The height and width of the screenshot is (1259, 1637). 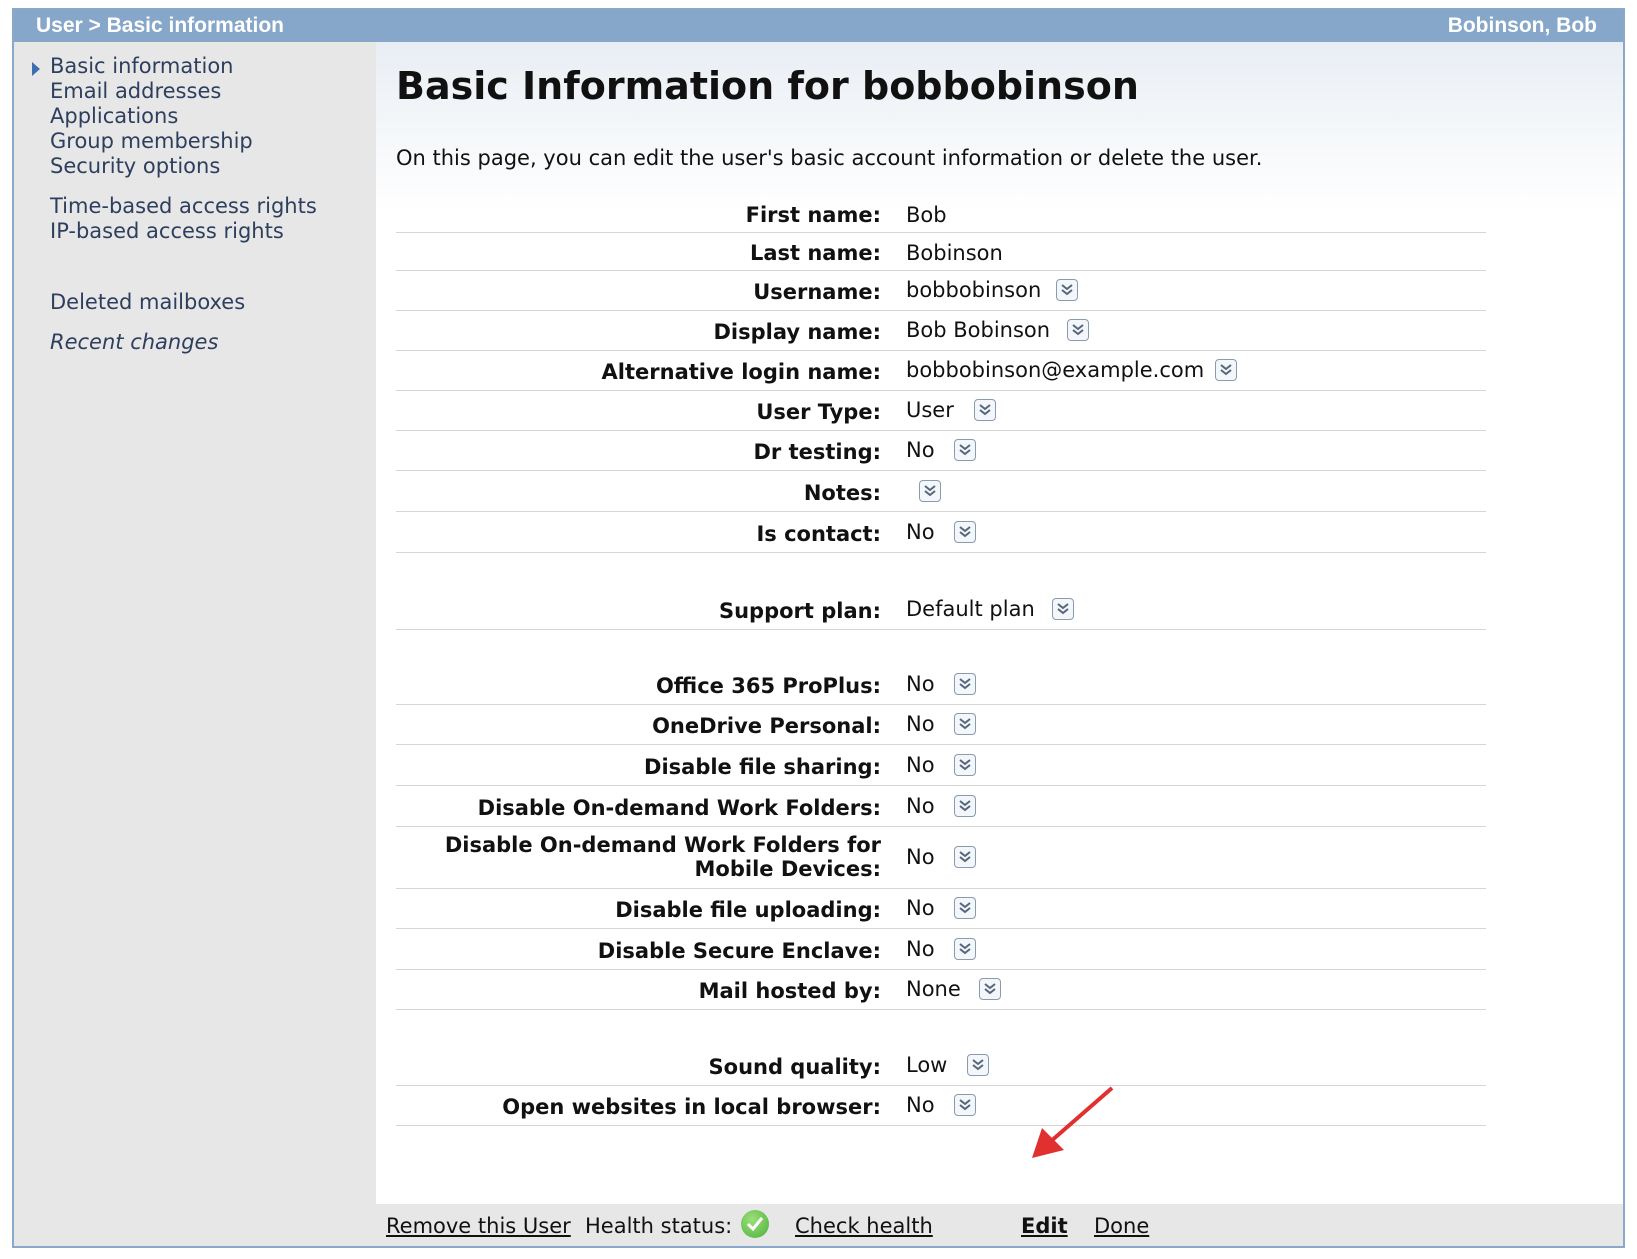 I want to click on field-label: Last name:, so click(x=815, y=253).